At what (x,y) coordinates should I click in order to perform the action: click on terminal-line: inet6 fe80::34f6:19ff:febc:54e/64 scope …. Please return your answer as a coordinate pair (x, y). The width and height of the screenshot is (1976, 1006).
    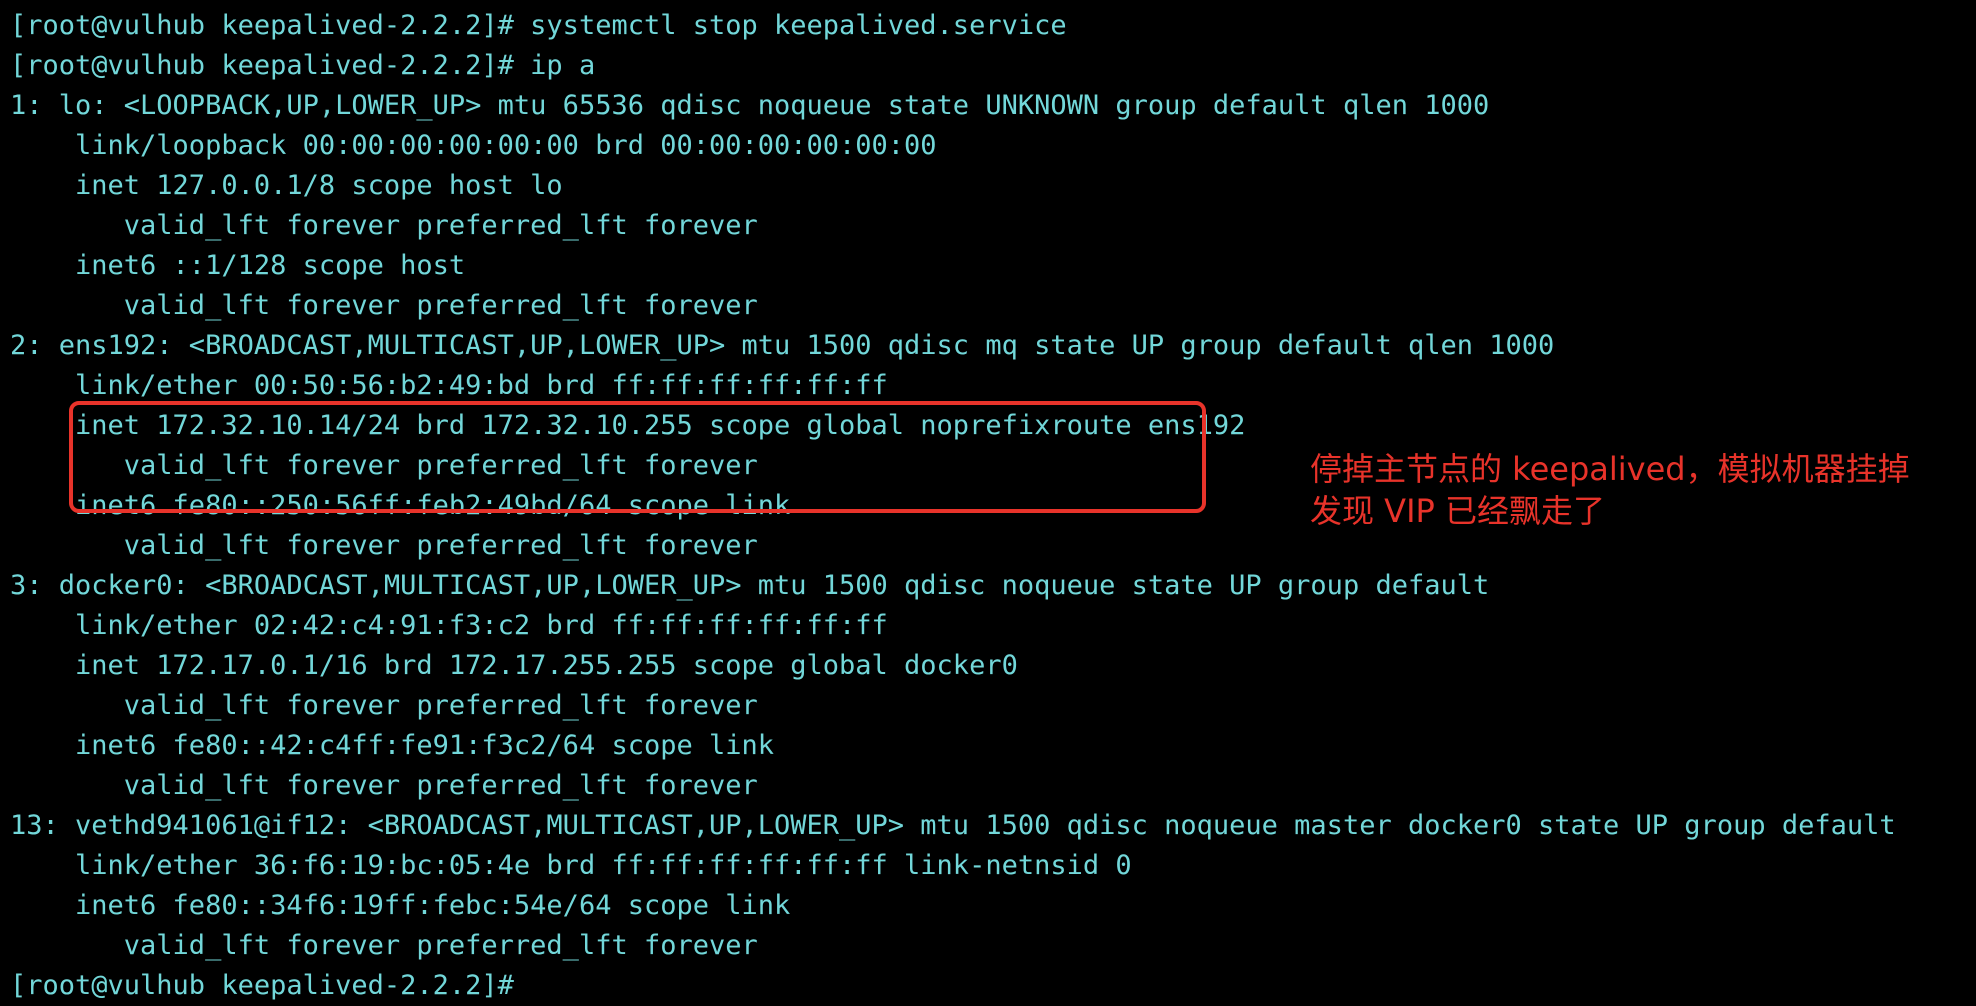
    Looking at the image, I should click on (400, 905).